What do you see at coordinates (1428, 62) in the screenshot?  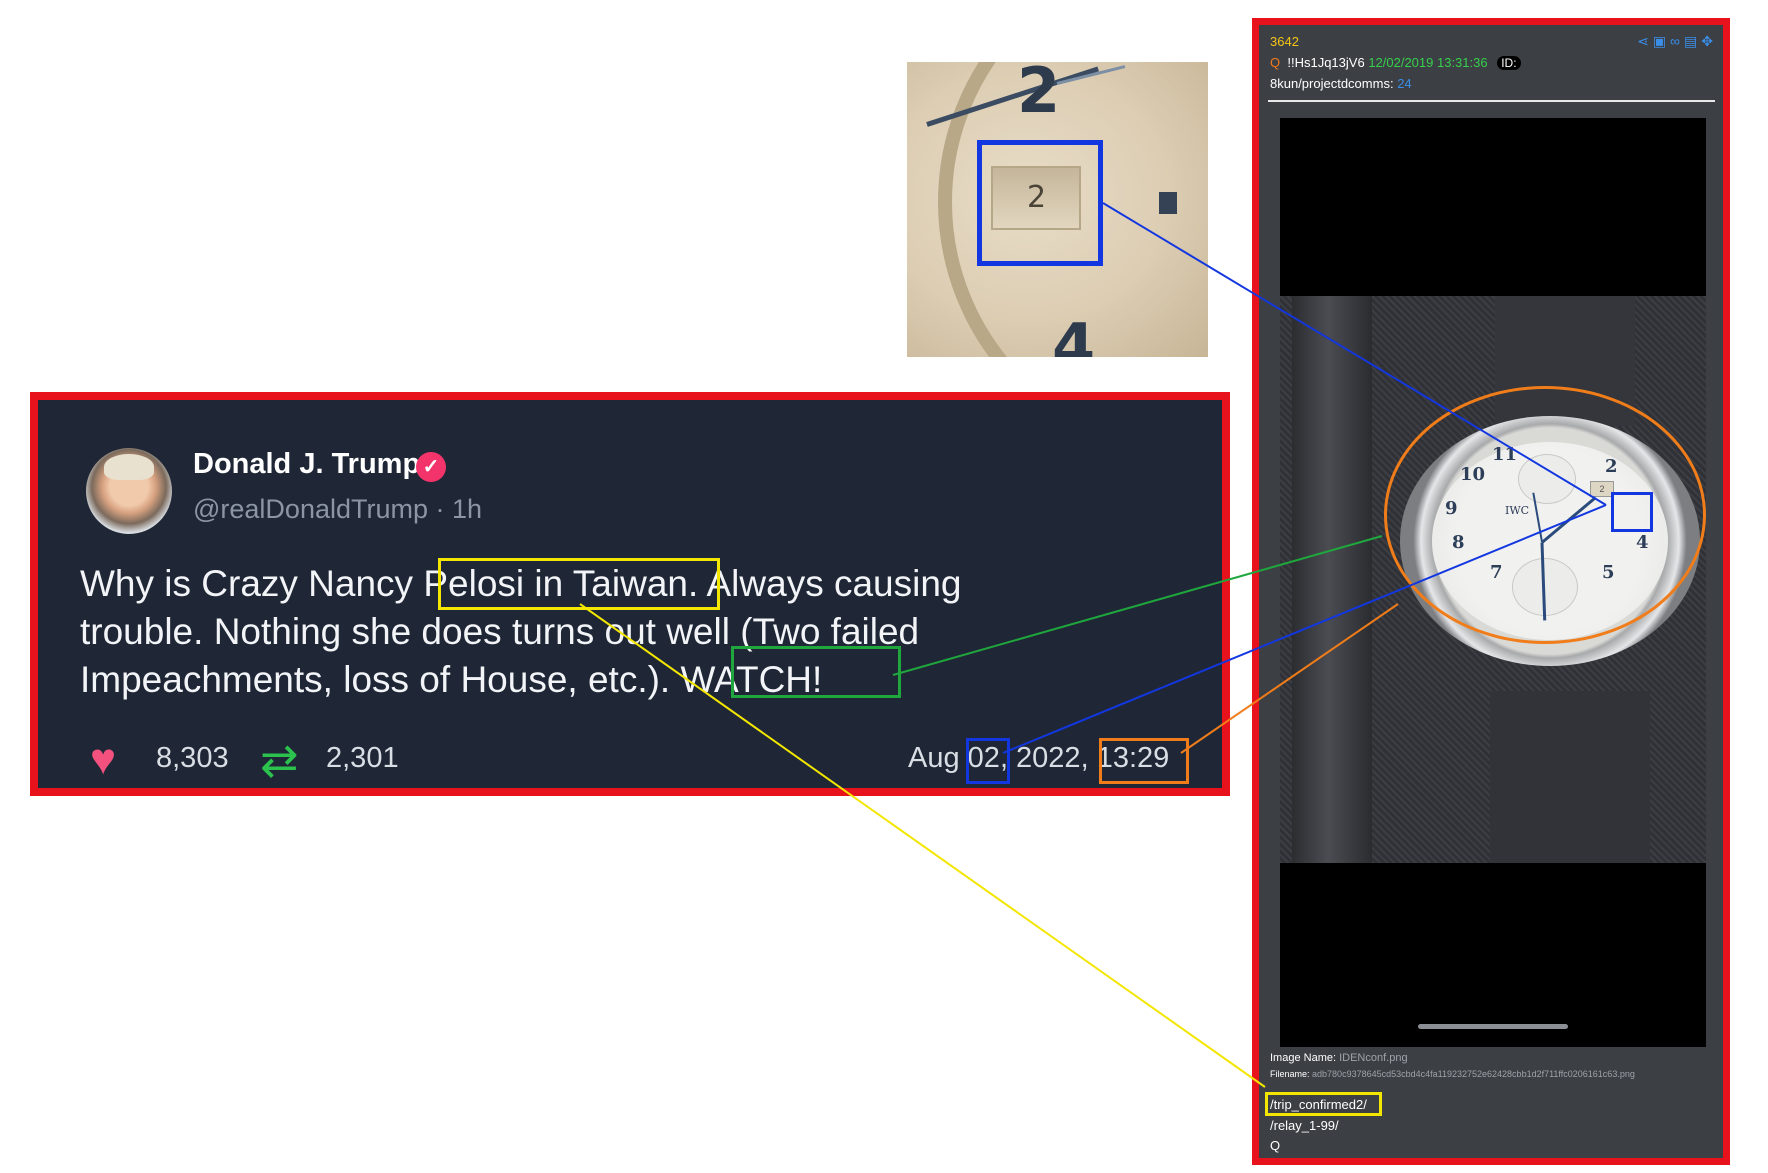 I see `post-datetime: 12/02/2019 13:31:36` at bounding box center [1428, 62].